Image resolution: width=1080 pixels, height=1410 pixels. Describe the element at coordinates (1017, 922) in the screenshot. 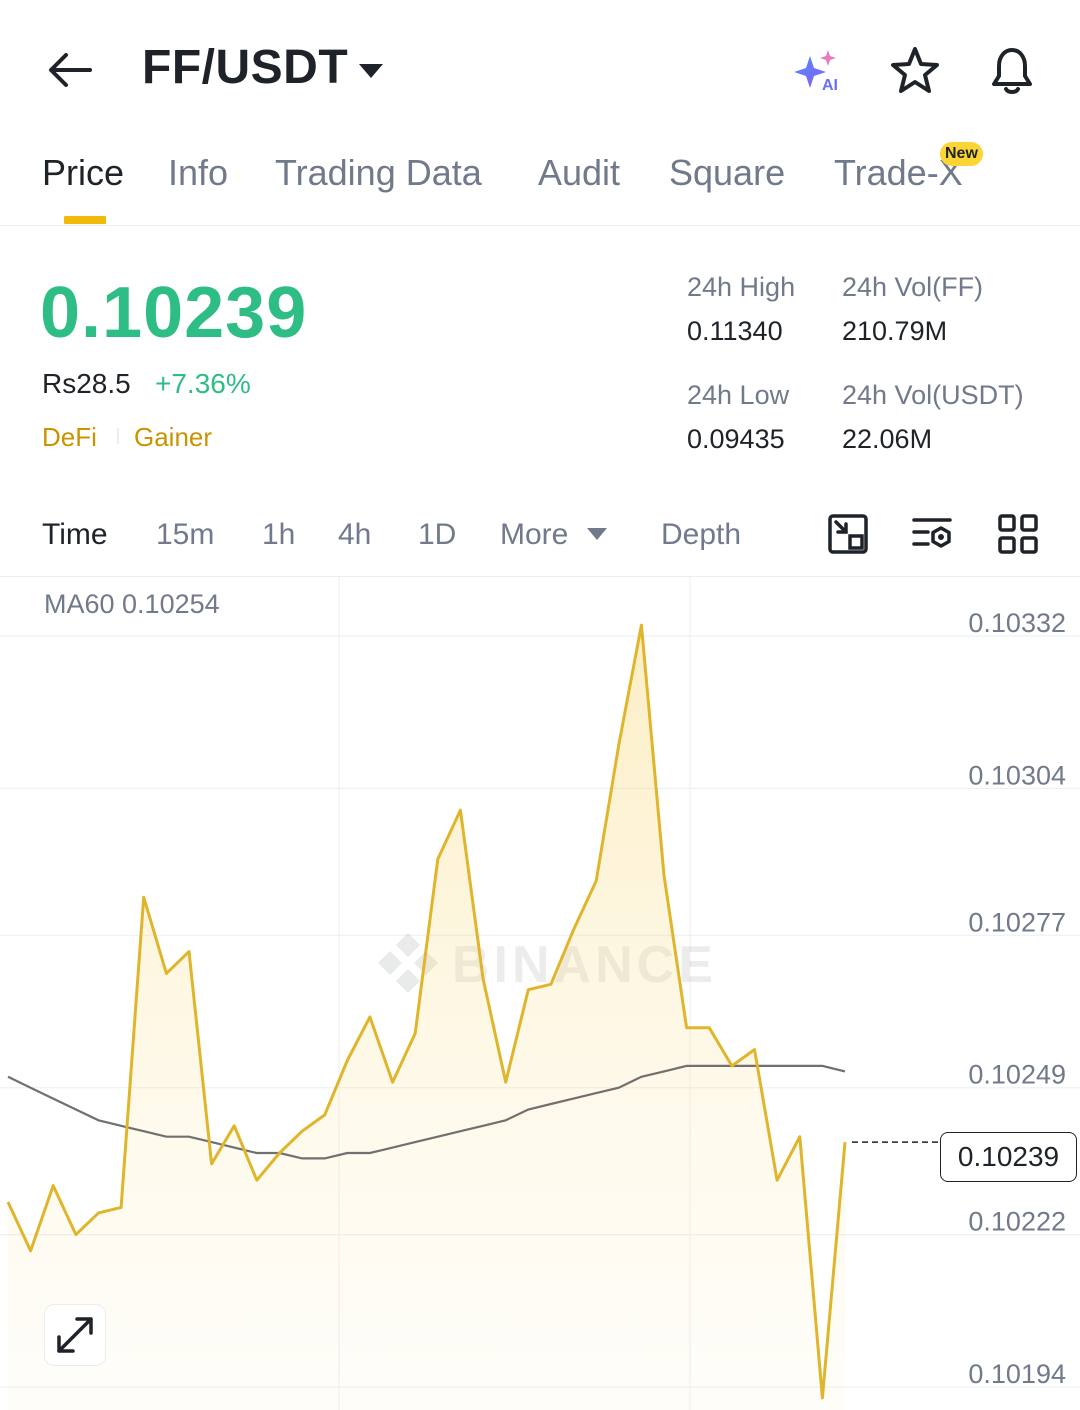

I see `y-axis-tick-label: 0.10277` at that location.